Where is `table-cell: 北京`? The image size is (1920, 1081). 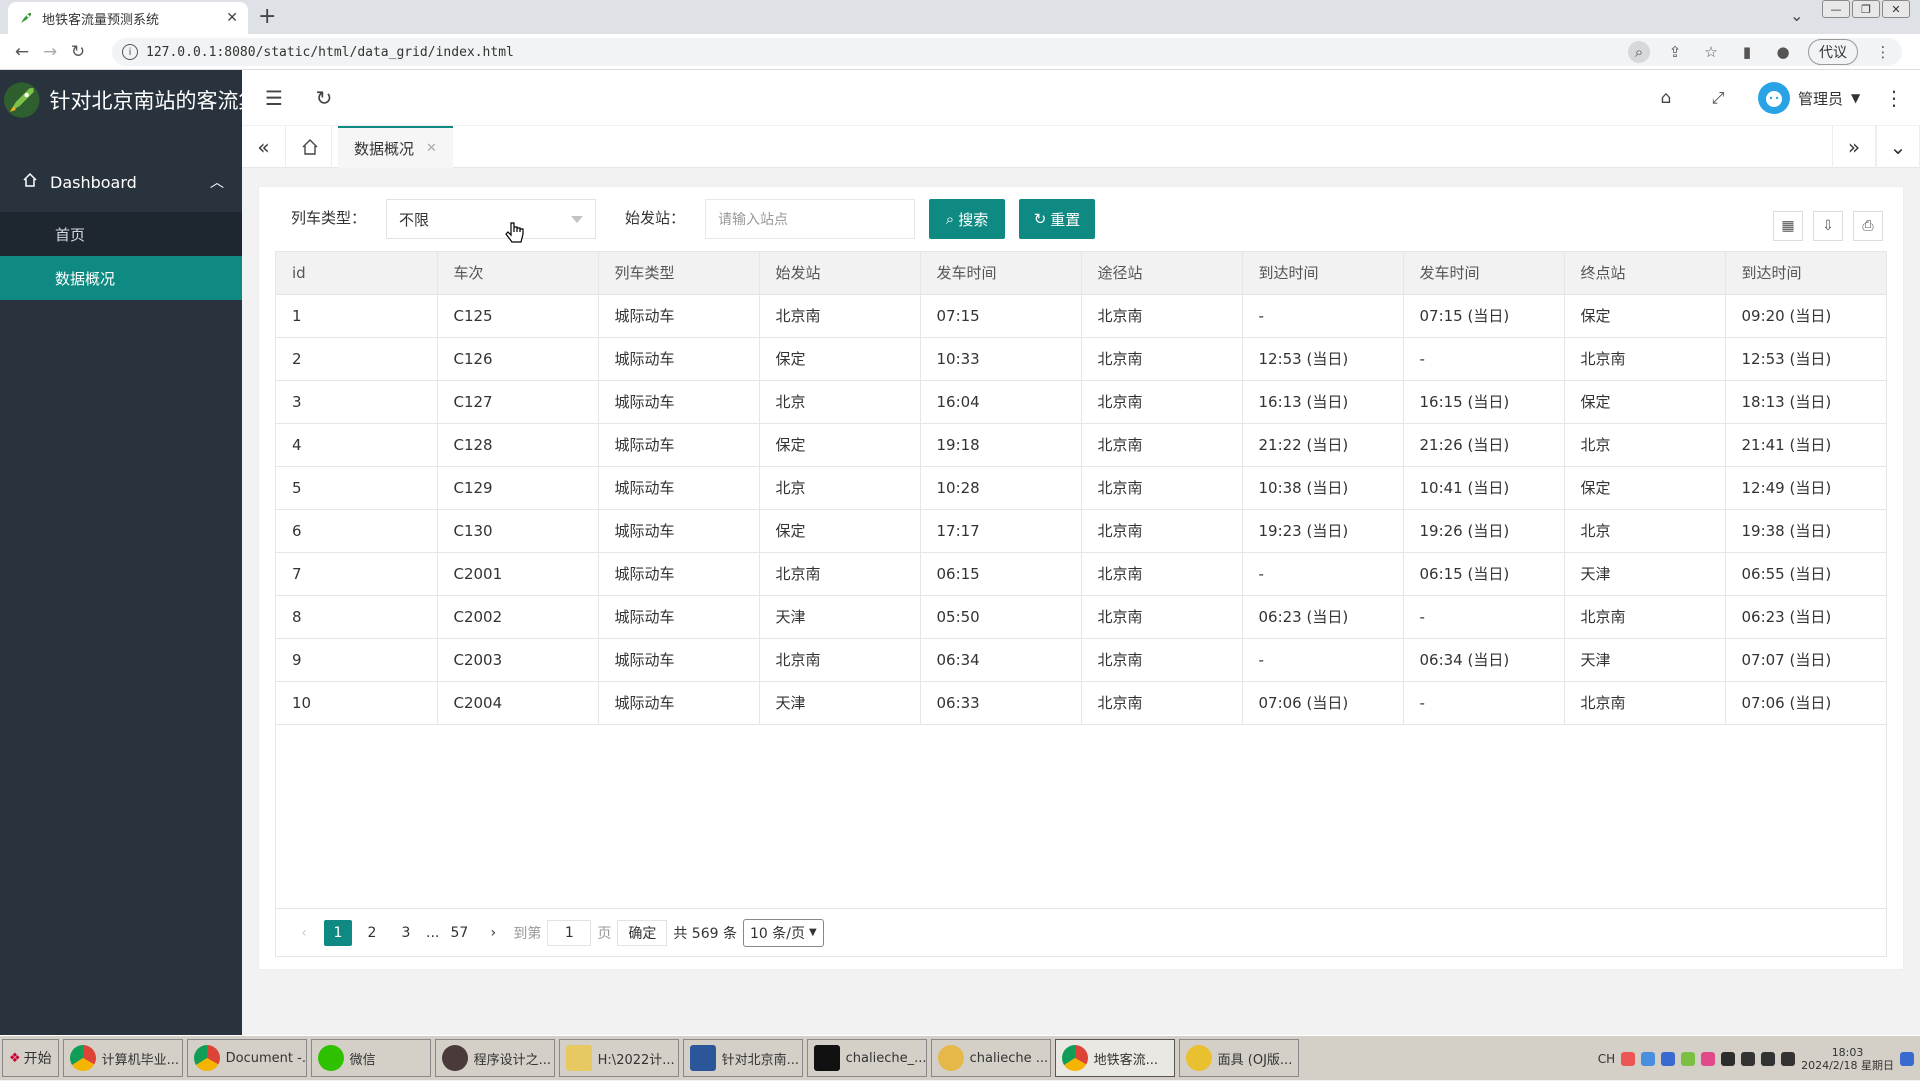 table-cell: 北京 is located at coordinates (840, 402).